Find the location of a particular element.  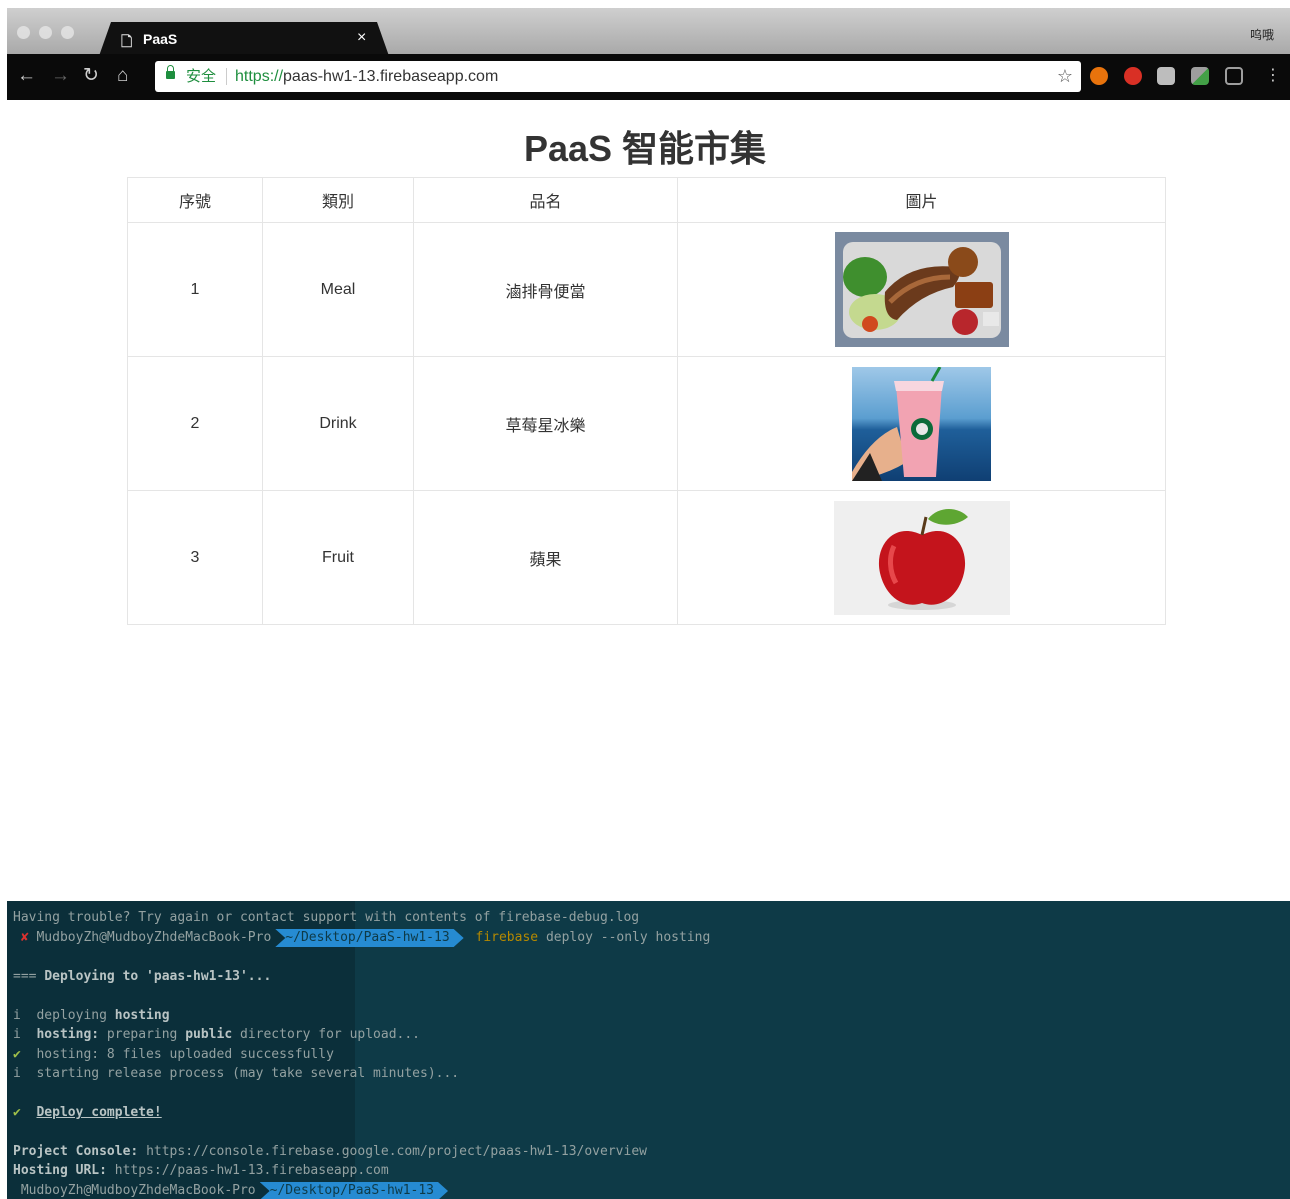

strawberry-frappuccino-image is located at coordinates (921, 423).